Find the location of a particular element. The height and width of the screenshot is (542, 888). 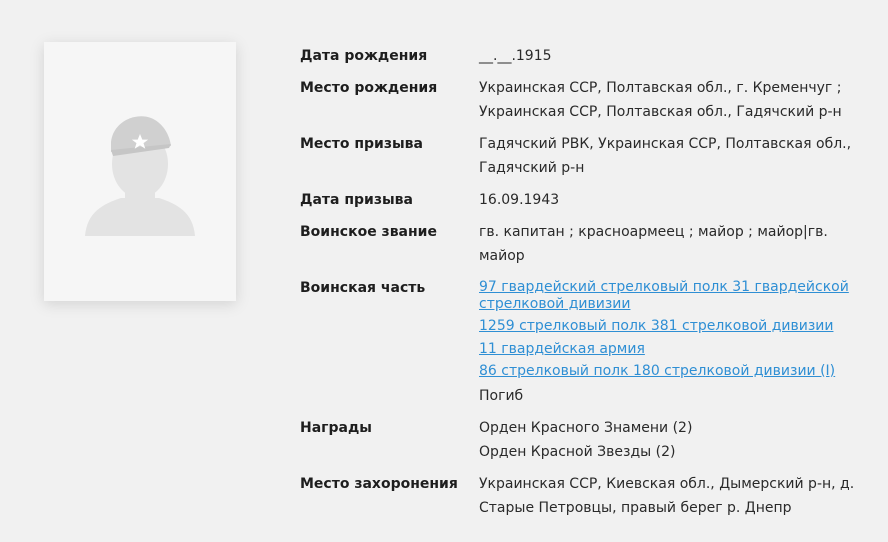

unit-link: 11 гвардейская армия is located at coordinates (669, 349).